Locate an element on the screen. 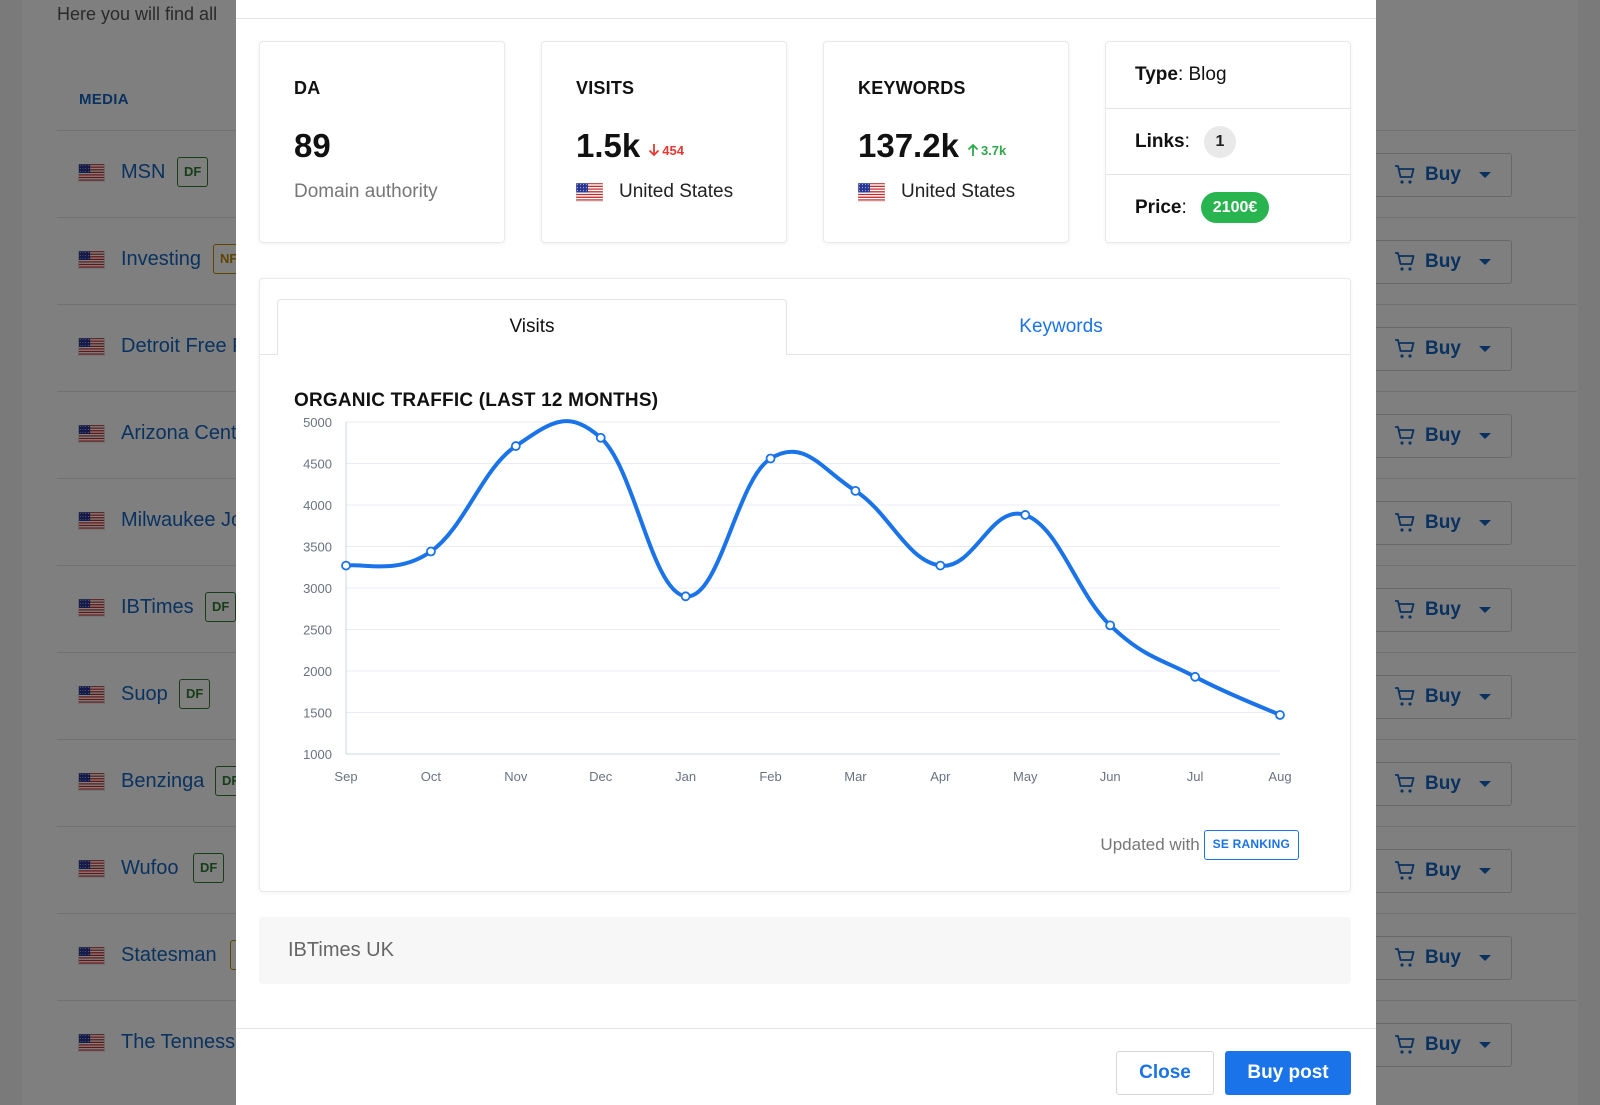  updated-text: Updated with is located at coordinates (1150, 844).